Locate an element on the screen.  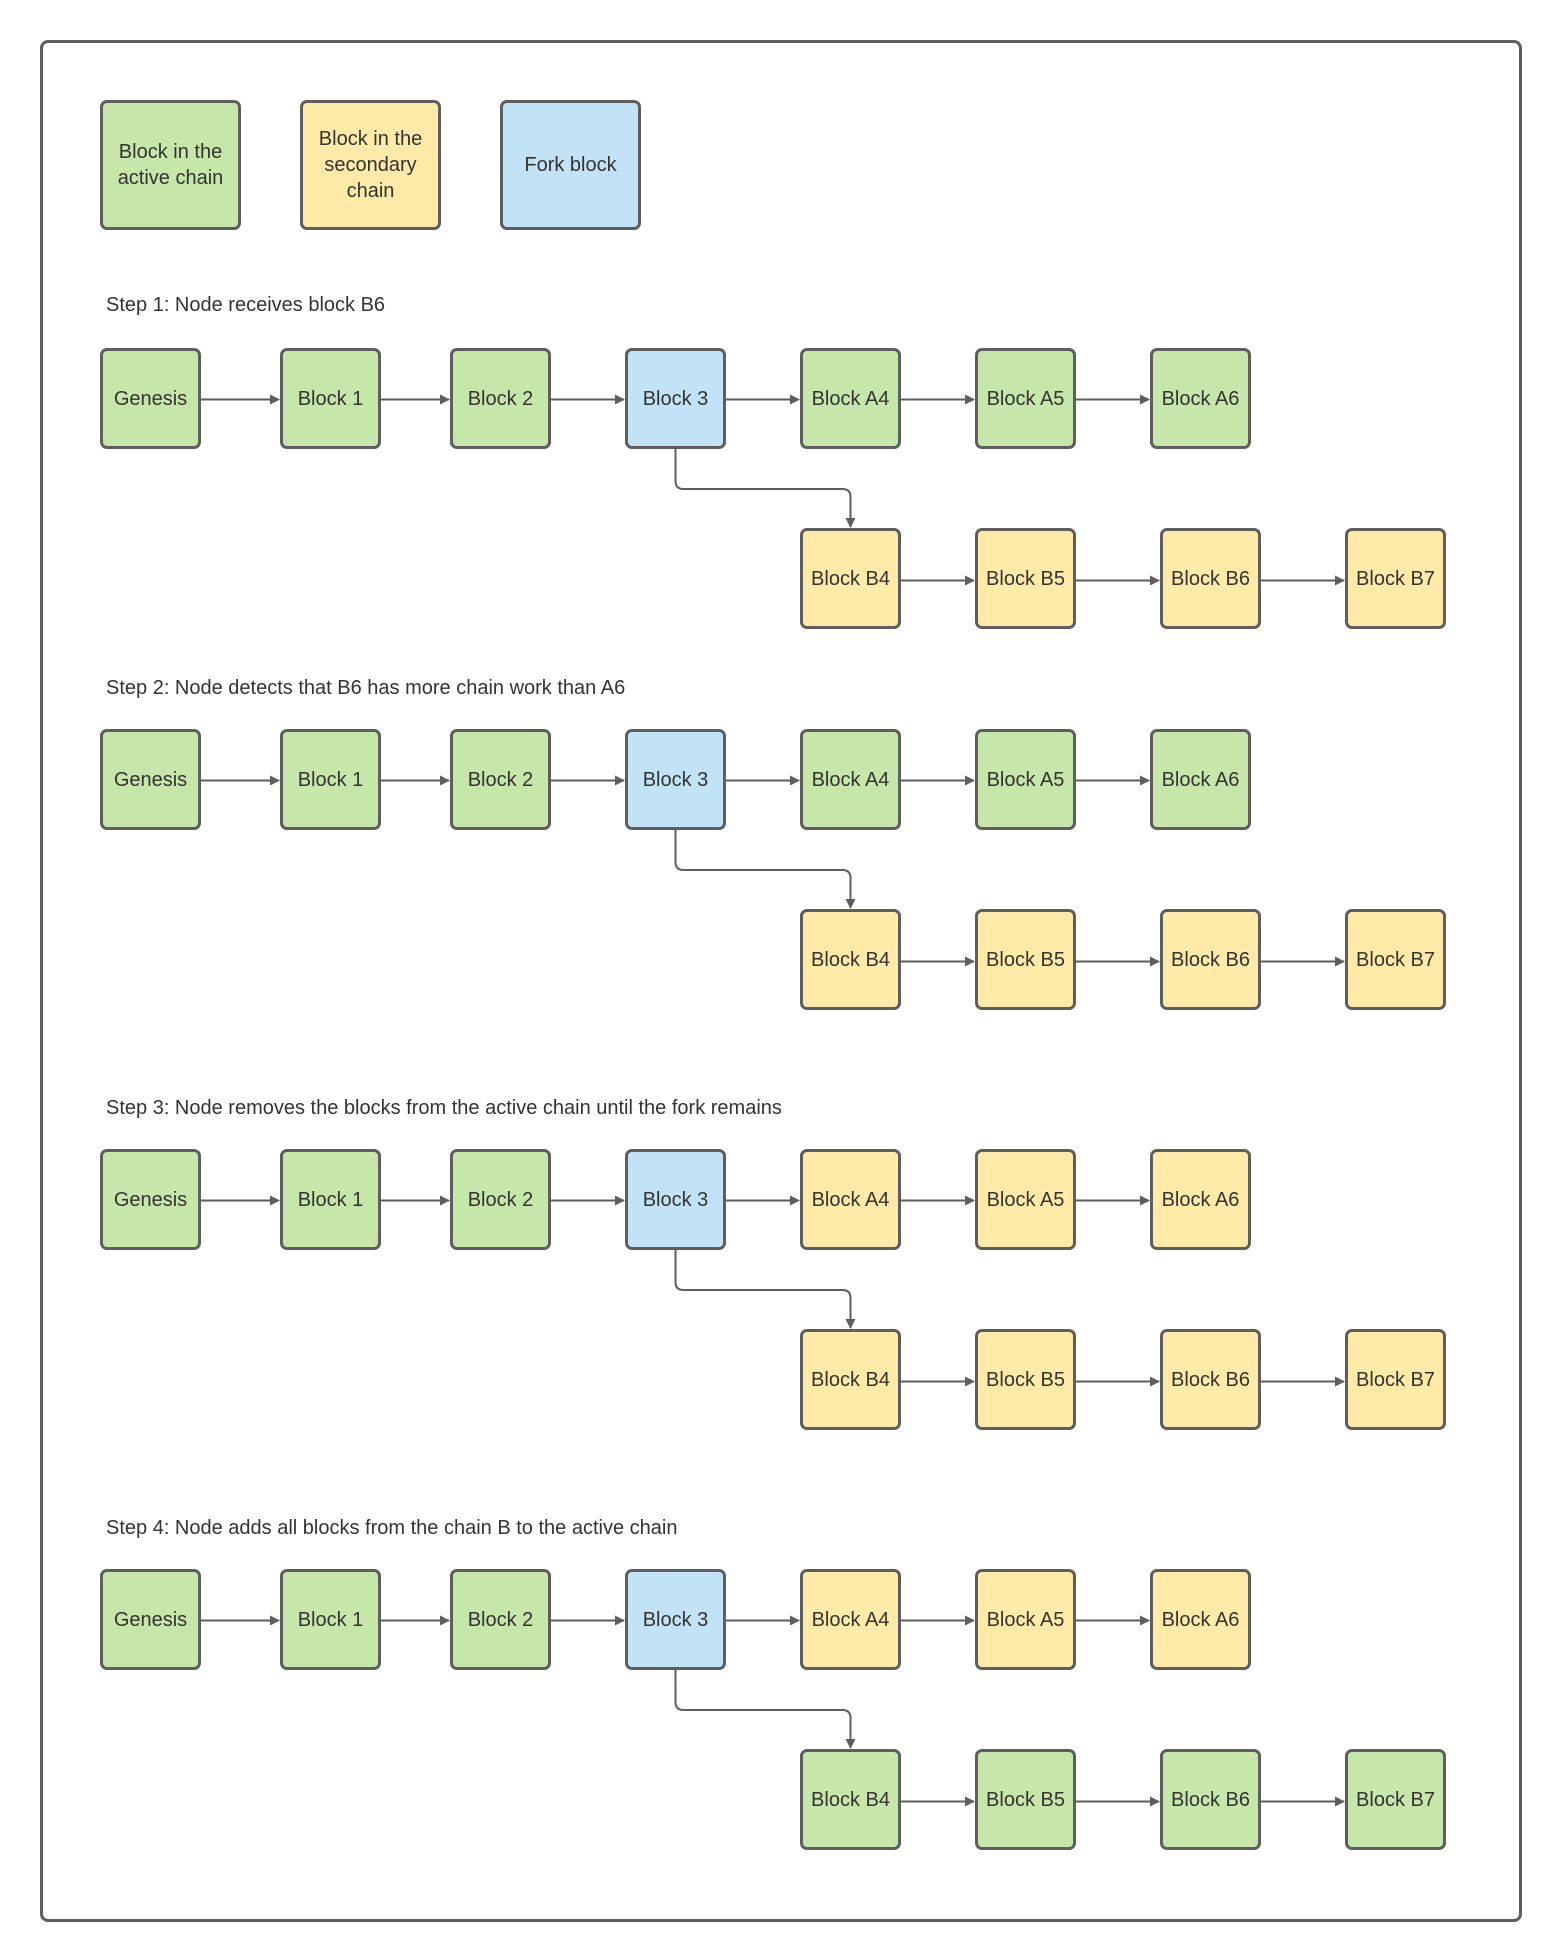
block-block-b4-step-3: Block B4 is located at coordinates (850, 1379).